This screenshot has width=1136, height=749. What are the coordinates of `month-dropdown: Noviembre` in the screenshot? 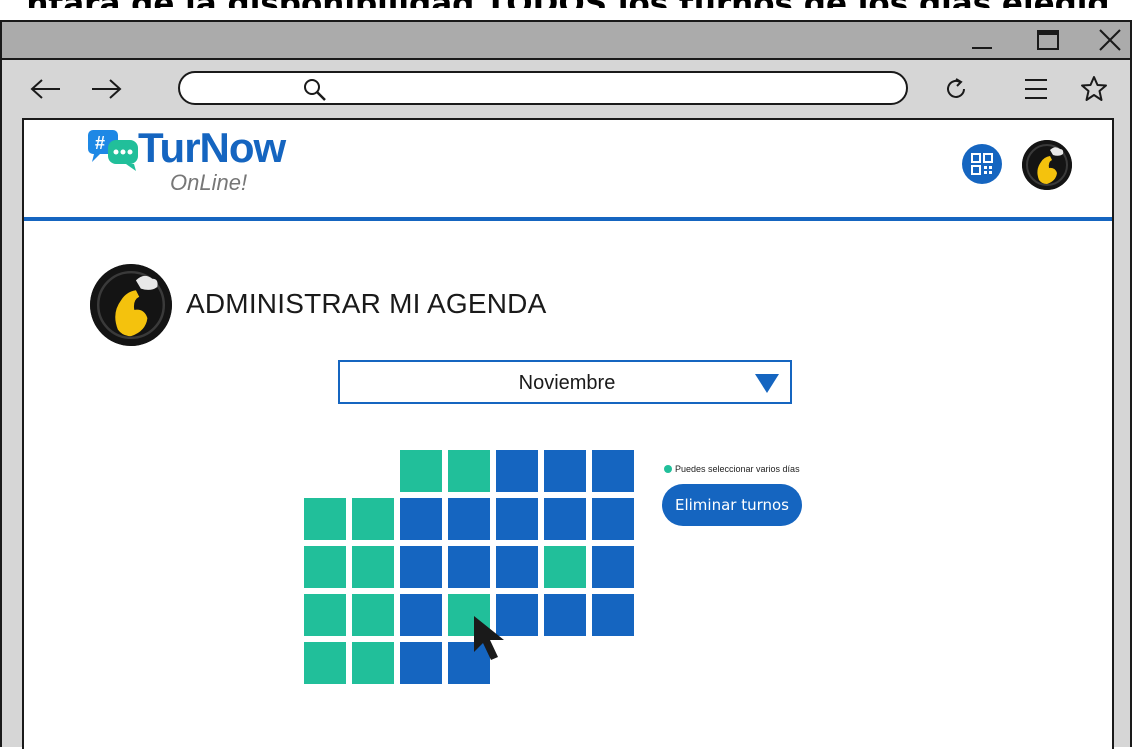 It's located at (565, 382).